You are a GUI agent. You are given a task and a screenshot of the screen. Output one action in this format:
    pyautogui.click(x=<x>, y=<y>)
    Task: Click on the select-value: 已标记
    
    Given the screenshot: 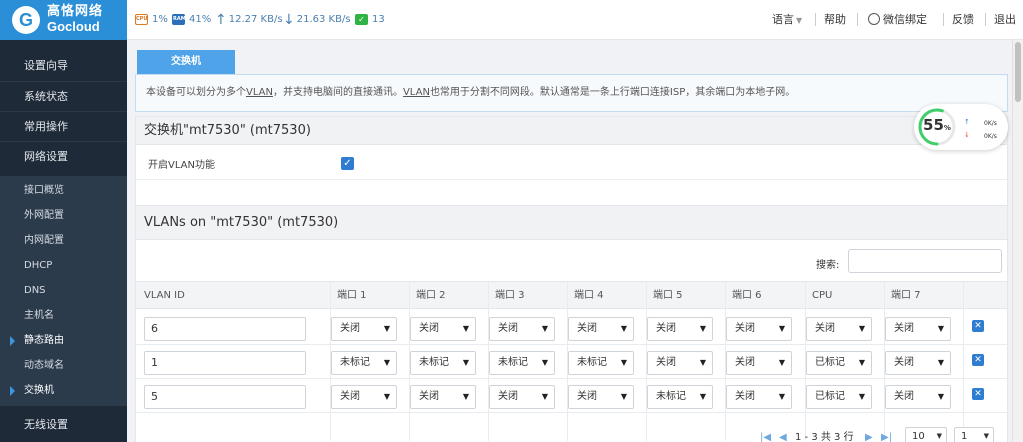 What is the action you would take?
    pyautogui.click(x=830, y=362)
    